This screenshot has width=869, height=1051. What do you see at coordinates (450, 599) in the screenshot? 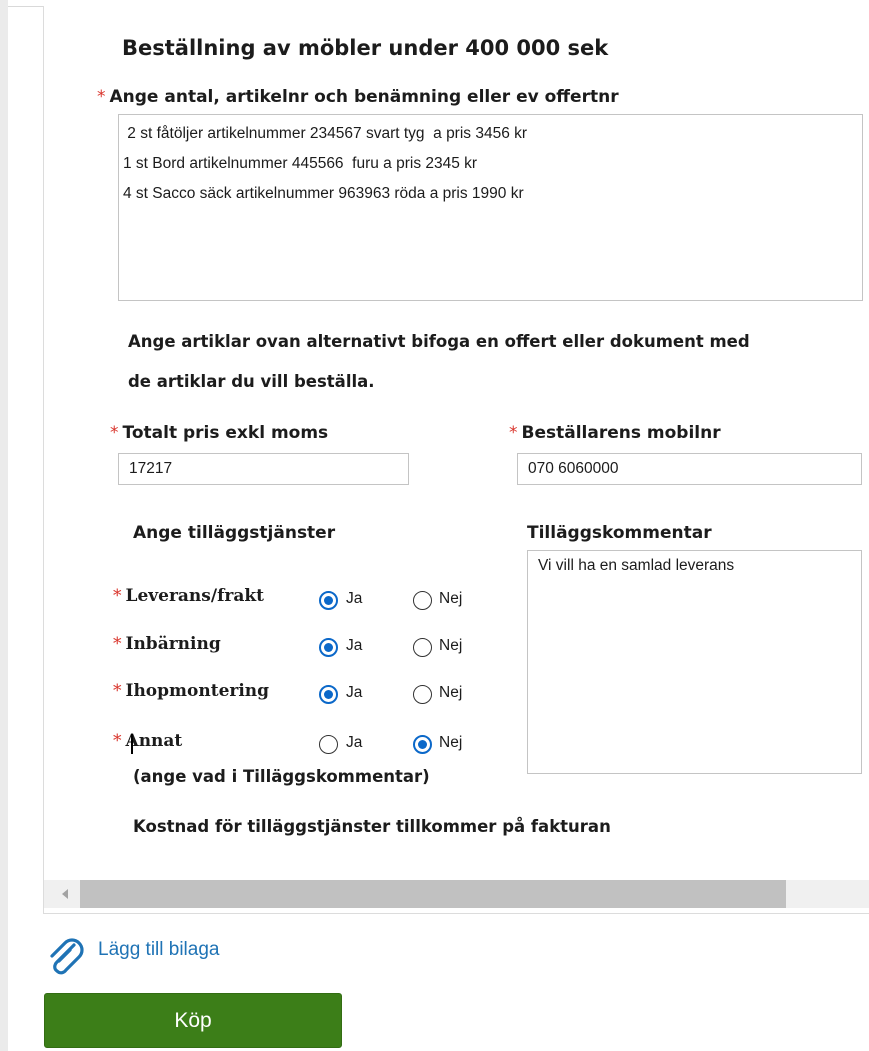
I see `delivery-no-label: Nej` at bounding box center [450, 599].